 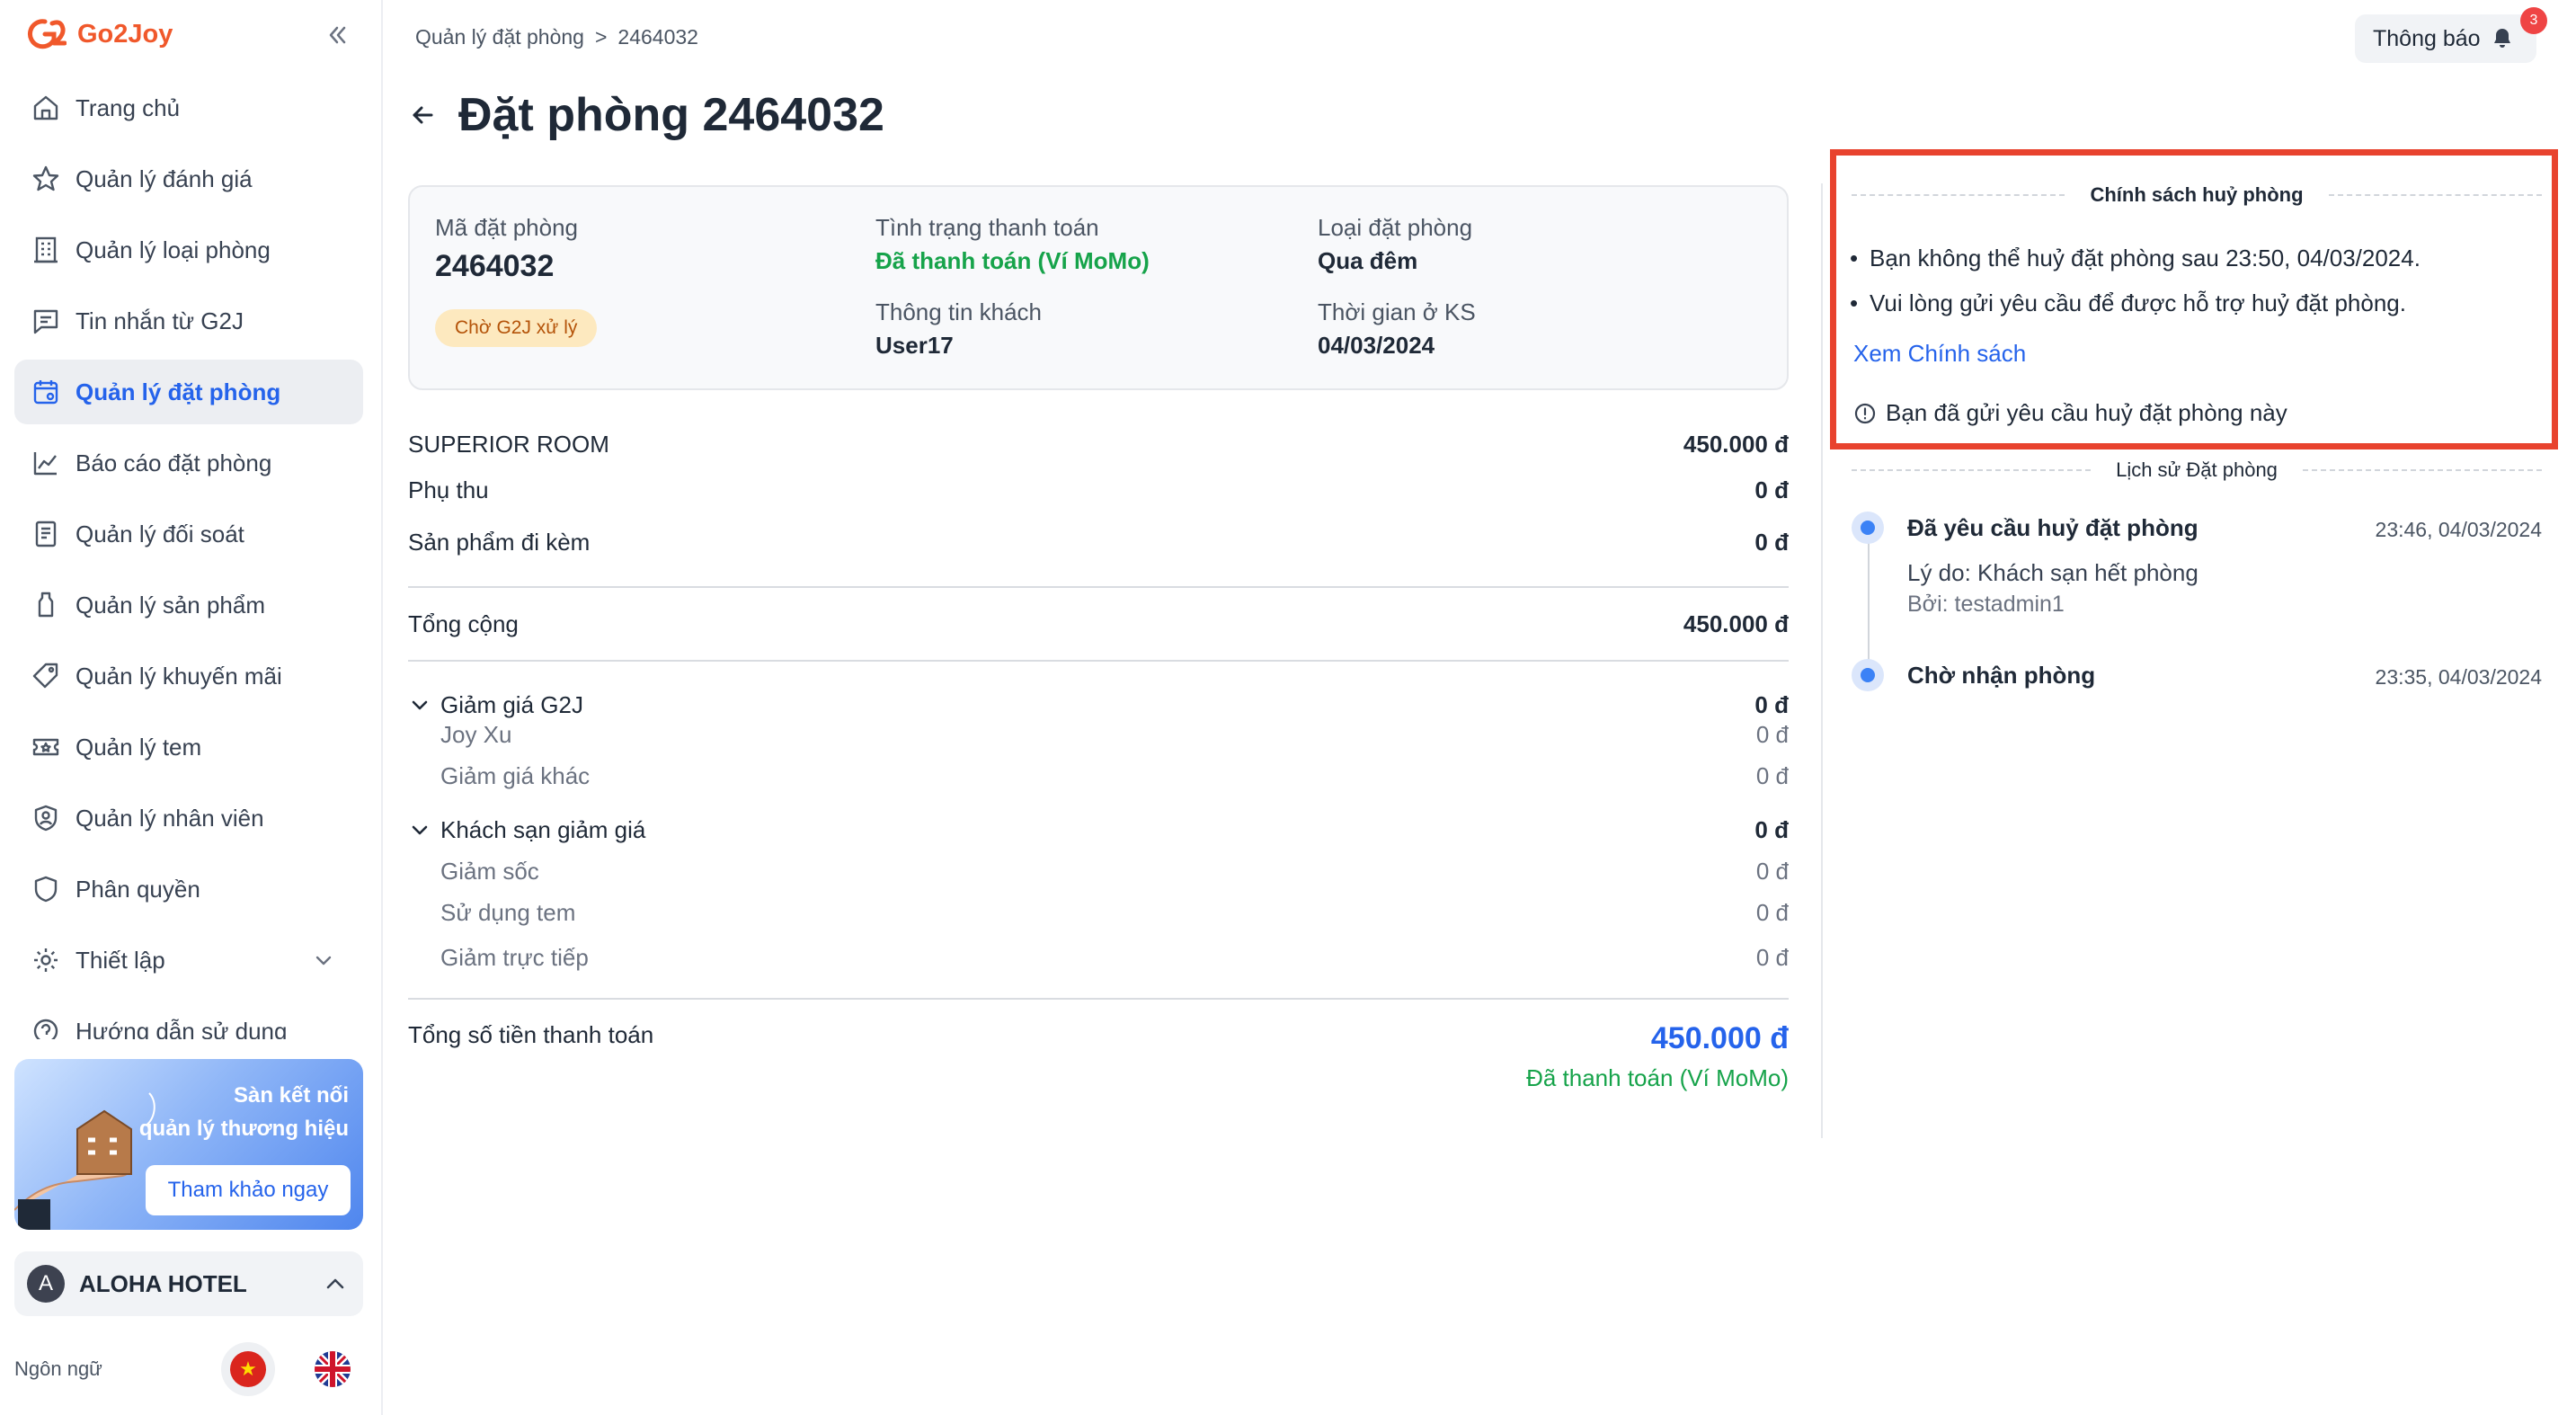 I want to click on sidebar-item-label: Quản lý đánh giá, so click(x=164, y=178).